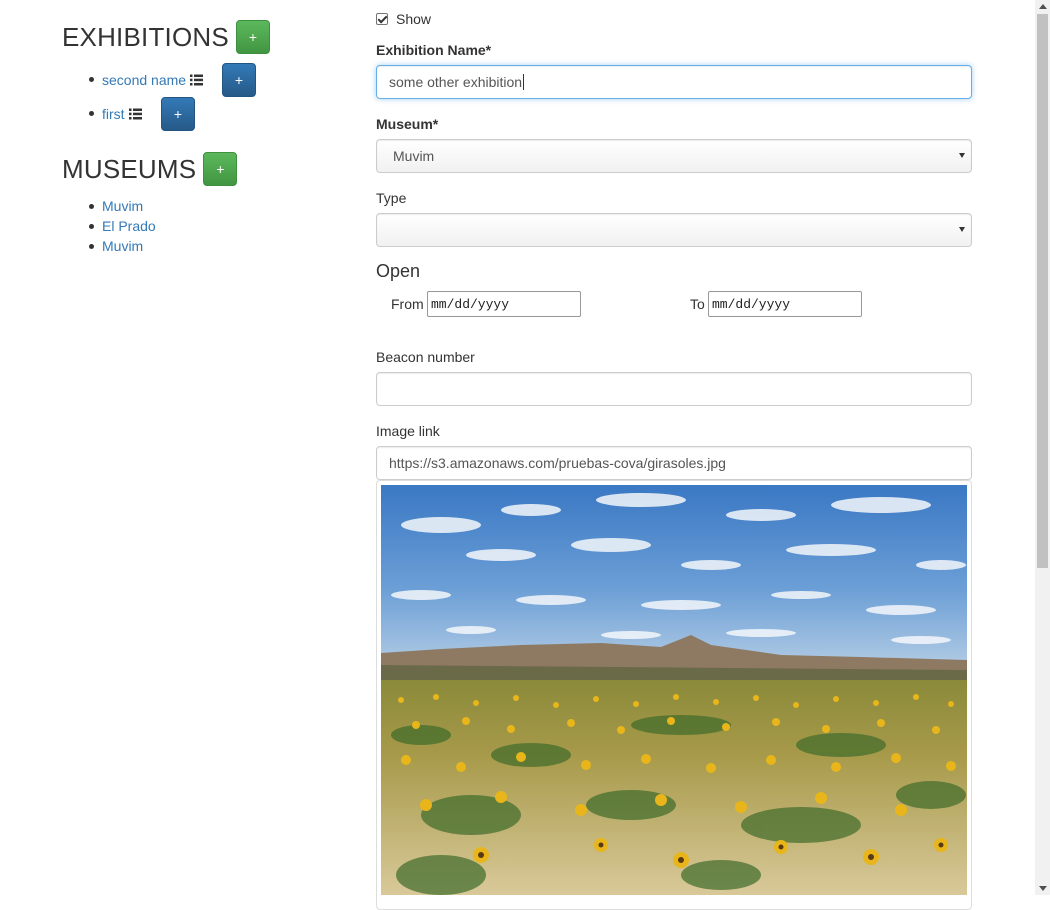  I want to click on exhibition-link: first, so click(113, 114).